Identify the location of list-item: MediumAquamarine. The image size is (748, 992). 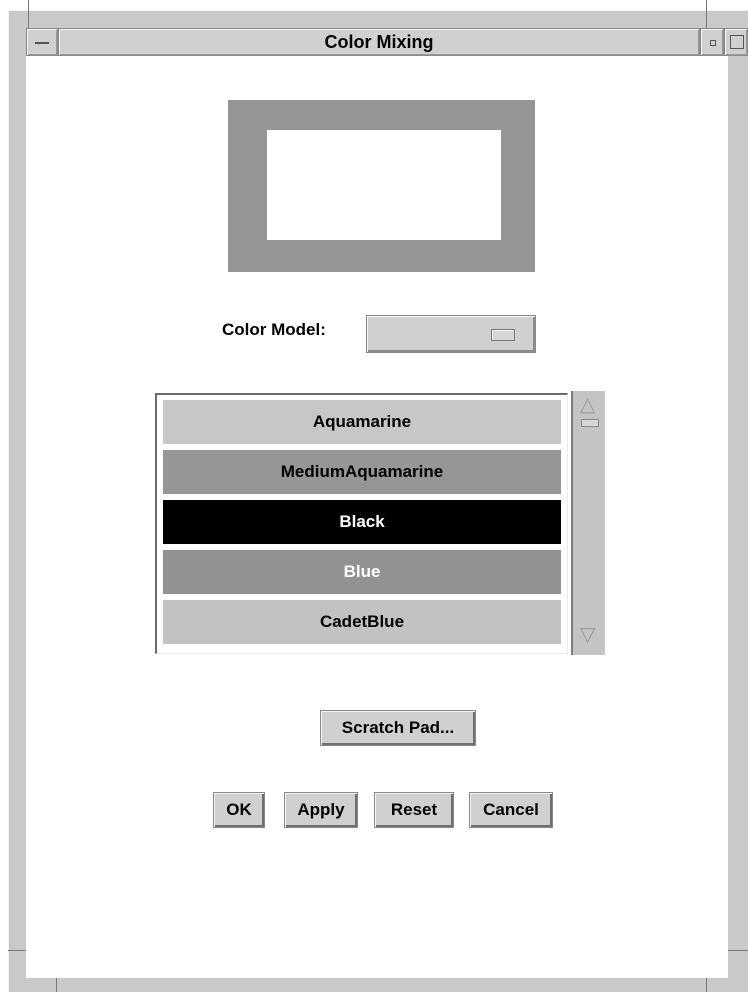
(362, 472).